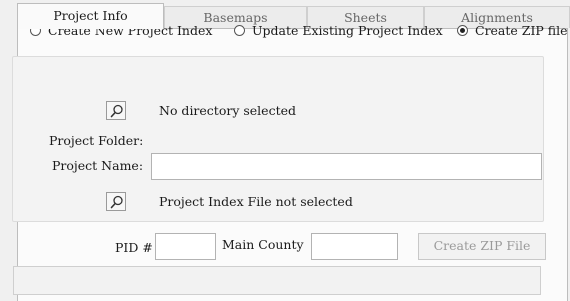  Describe the element at coordinates (256, 201) in the screenshot. I see `index-file-status: Project Index File not selected` at that location.